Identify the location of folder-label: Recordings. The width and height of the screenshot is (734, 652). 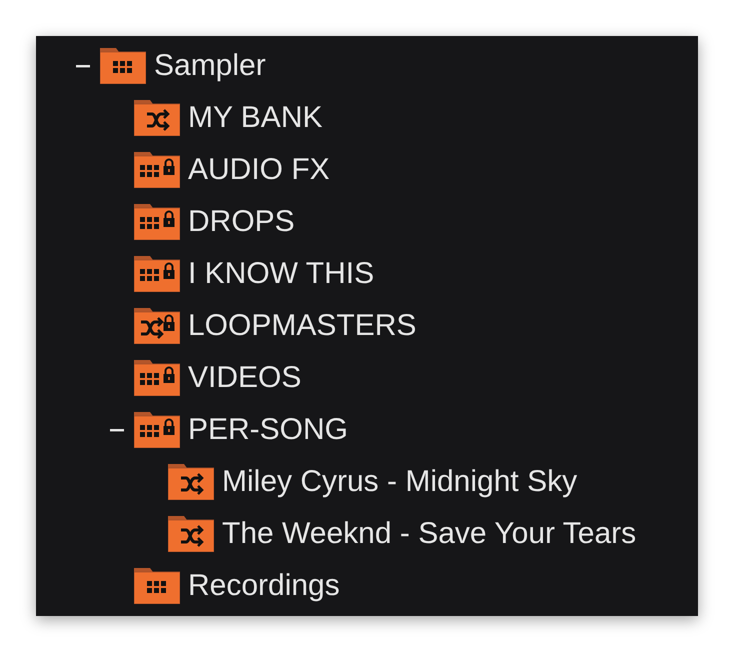
(264, 586).